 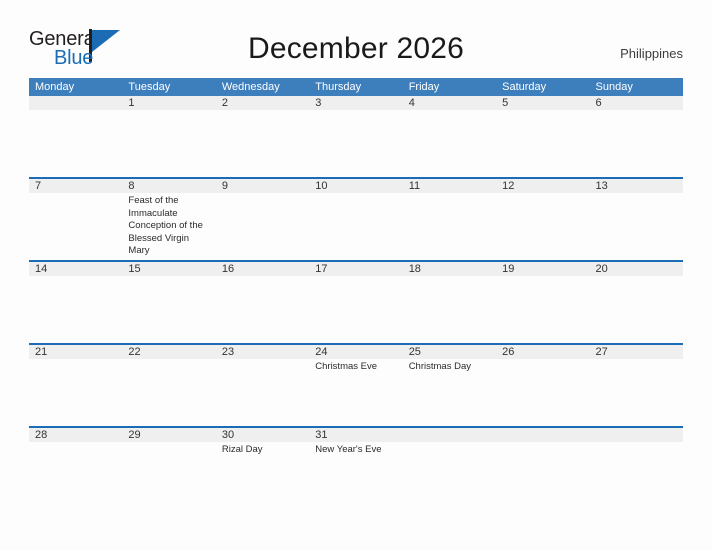 I want to click on day-number: 7, so click(x=38, y=186).